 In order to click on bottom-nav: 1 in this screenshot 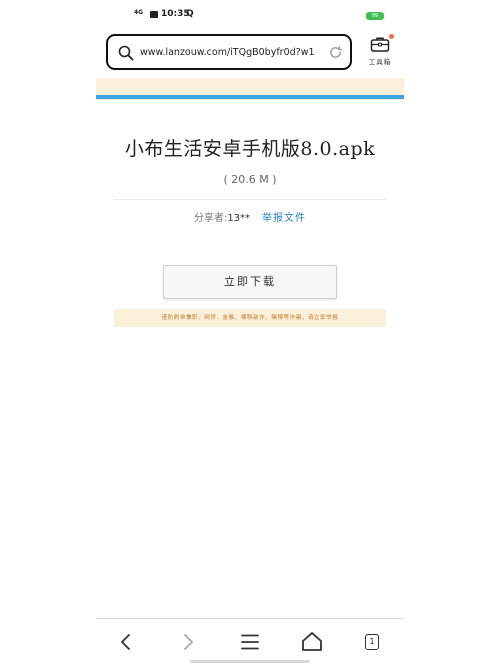, I will do `click(250, 642)`.